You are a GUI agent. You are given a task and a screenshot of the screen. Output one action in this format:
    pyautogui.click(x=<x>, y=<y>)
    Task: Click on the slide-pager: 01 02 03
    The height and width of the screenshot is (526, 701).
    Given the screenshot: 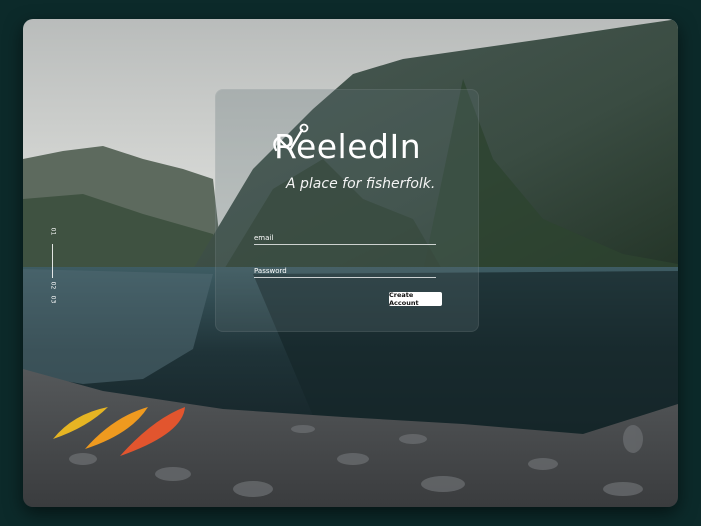 What is the action you would take?
    pyautogui.click(x=53, y=265)
    